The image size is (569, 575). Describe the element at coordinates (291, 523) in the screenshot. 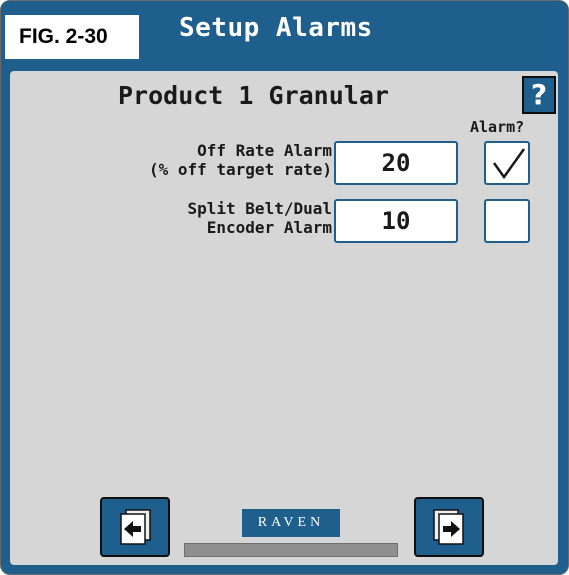

I see `raven-logo: RAVEN` at that location.